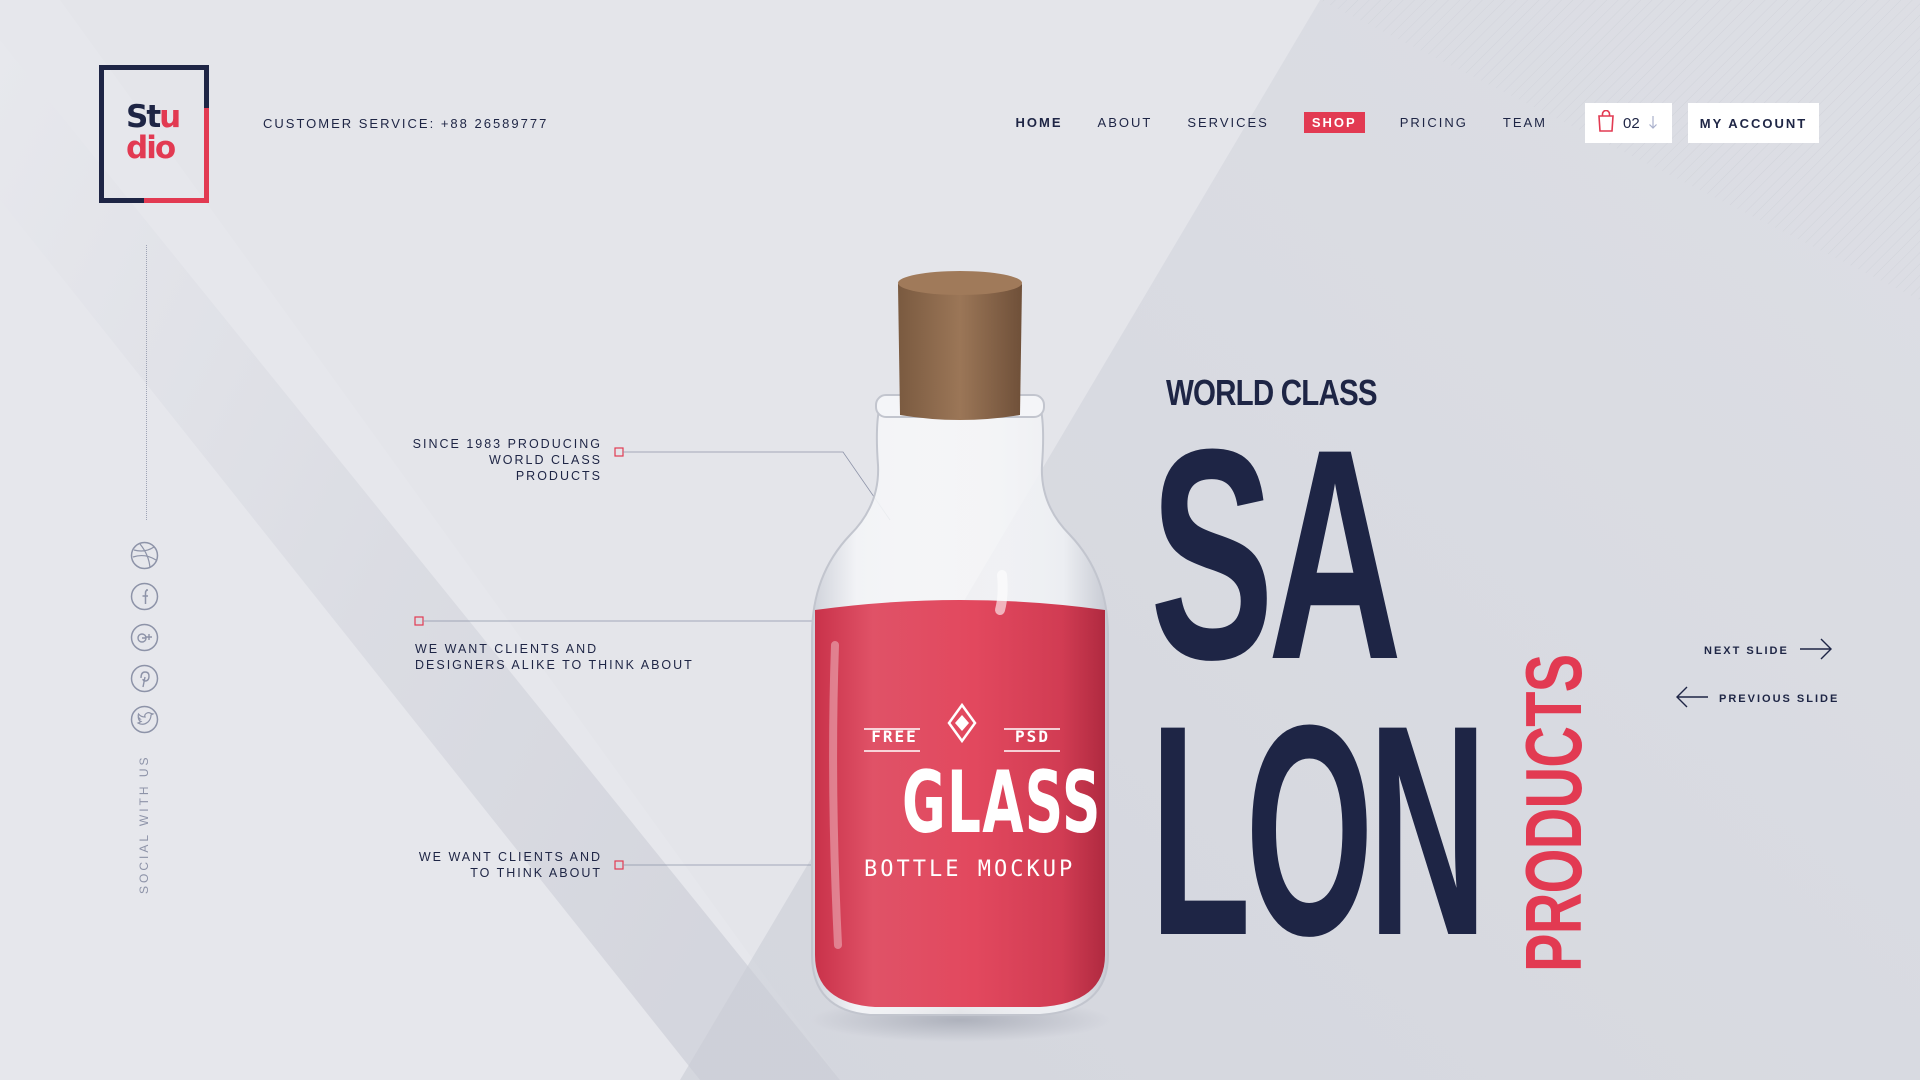  Describe the element at coordinates (545, 468) in the screenshot. I see `callout-1-line2: WORLD CLASS PRODUCTS` at that location.